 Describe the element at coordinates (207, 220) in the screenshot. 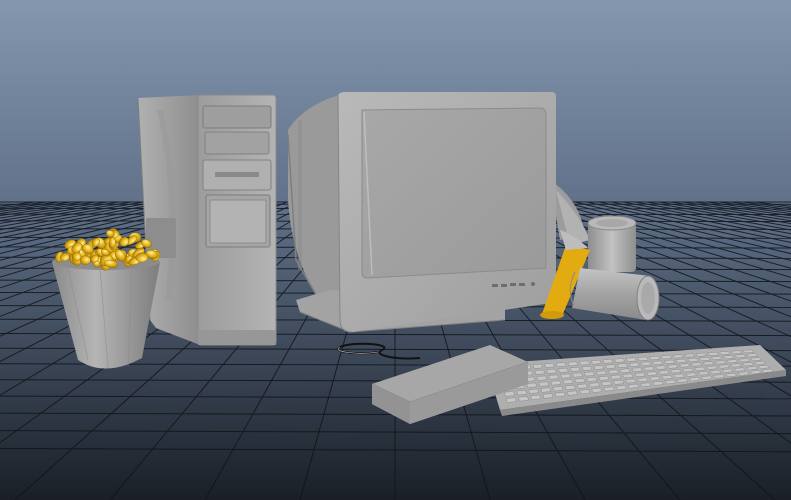

I see `computer-tower` at that location.